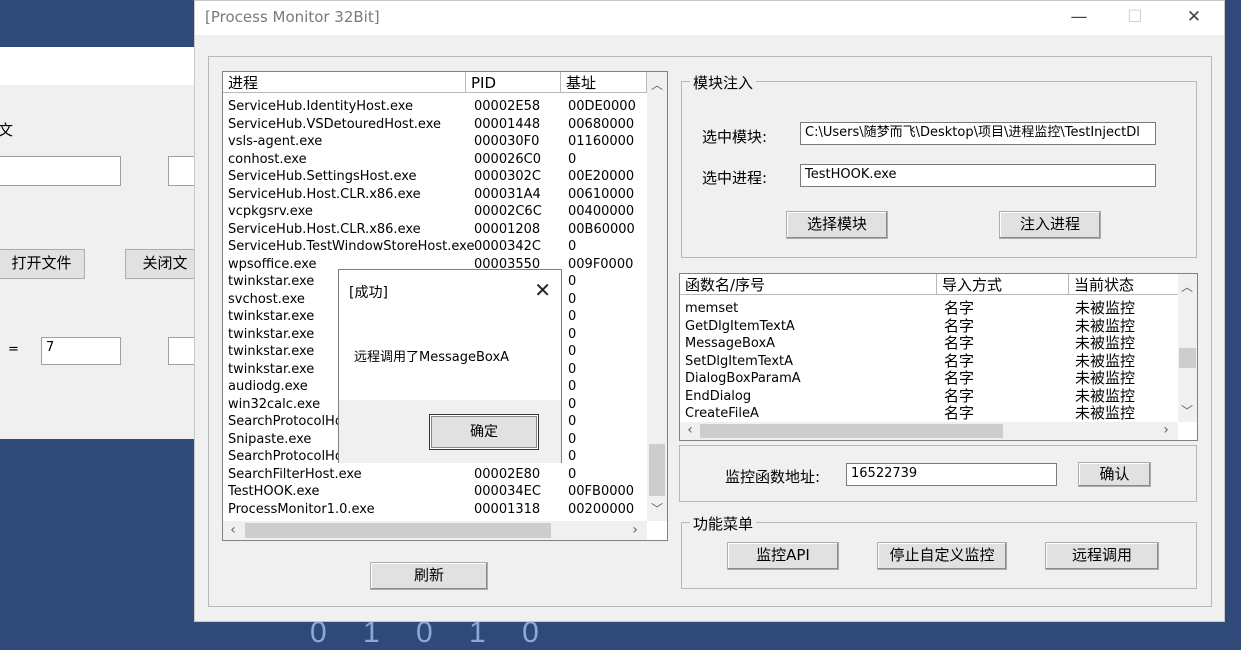 The image size is (1241, 650). Describe the element at coordinates (1194, 18) in the screenshot. I see `close-icon: ✕` at that location.